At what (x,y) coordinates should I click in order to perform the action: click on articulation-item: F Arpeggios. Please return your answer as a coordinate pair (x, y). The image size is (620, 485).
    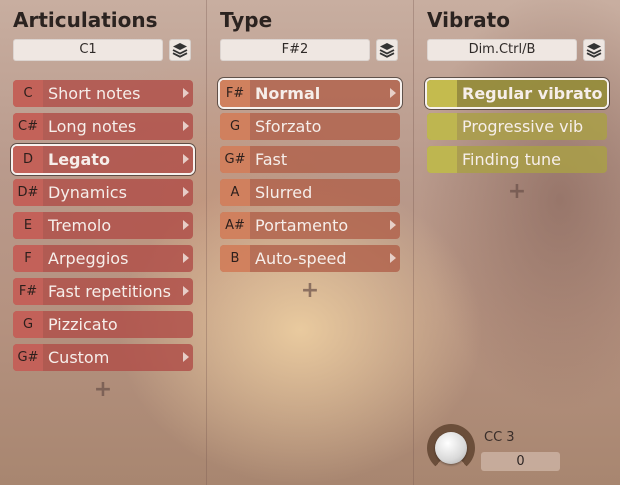
    Looking at the image, I should click on (103, 258).